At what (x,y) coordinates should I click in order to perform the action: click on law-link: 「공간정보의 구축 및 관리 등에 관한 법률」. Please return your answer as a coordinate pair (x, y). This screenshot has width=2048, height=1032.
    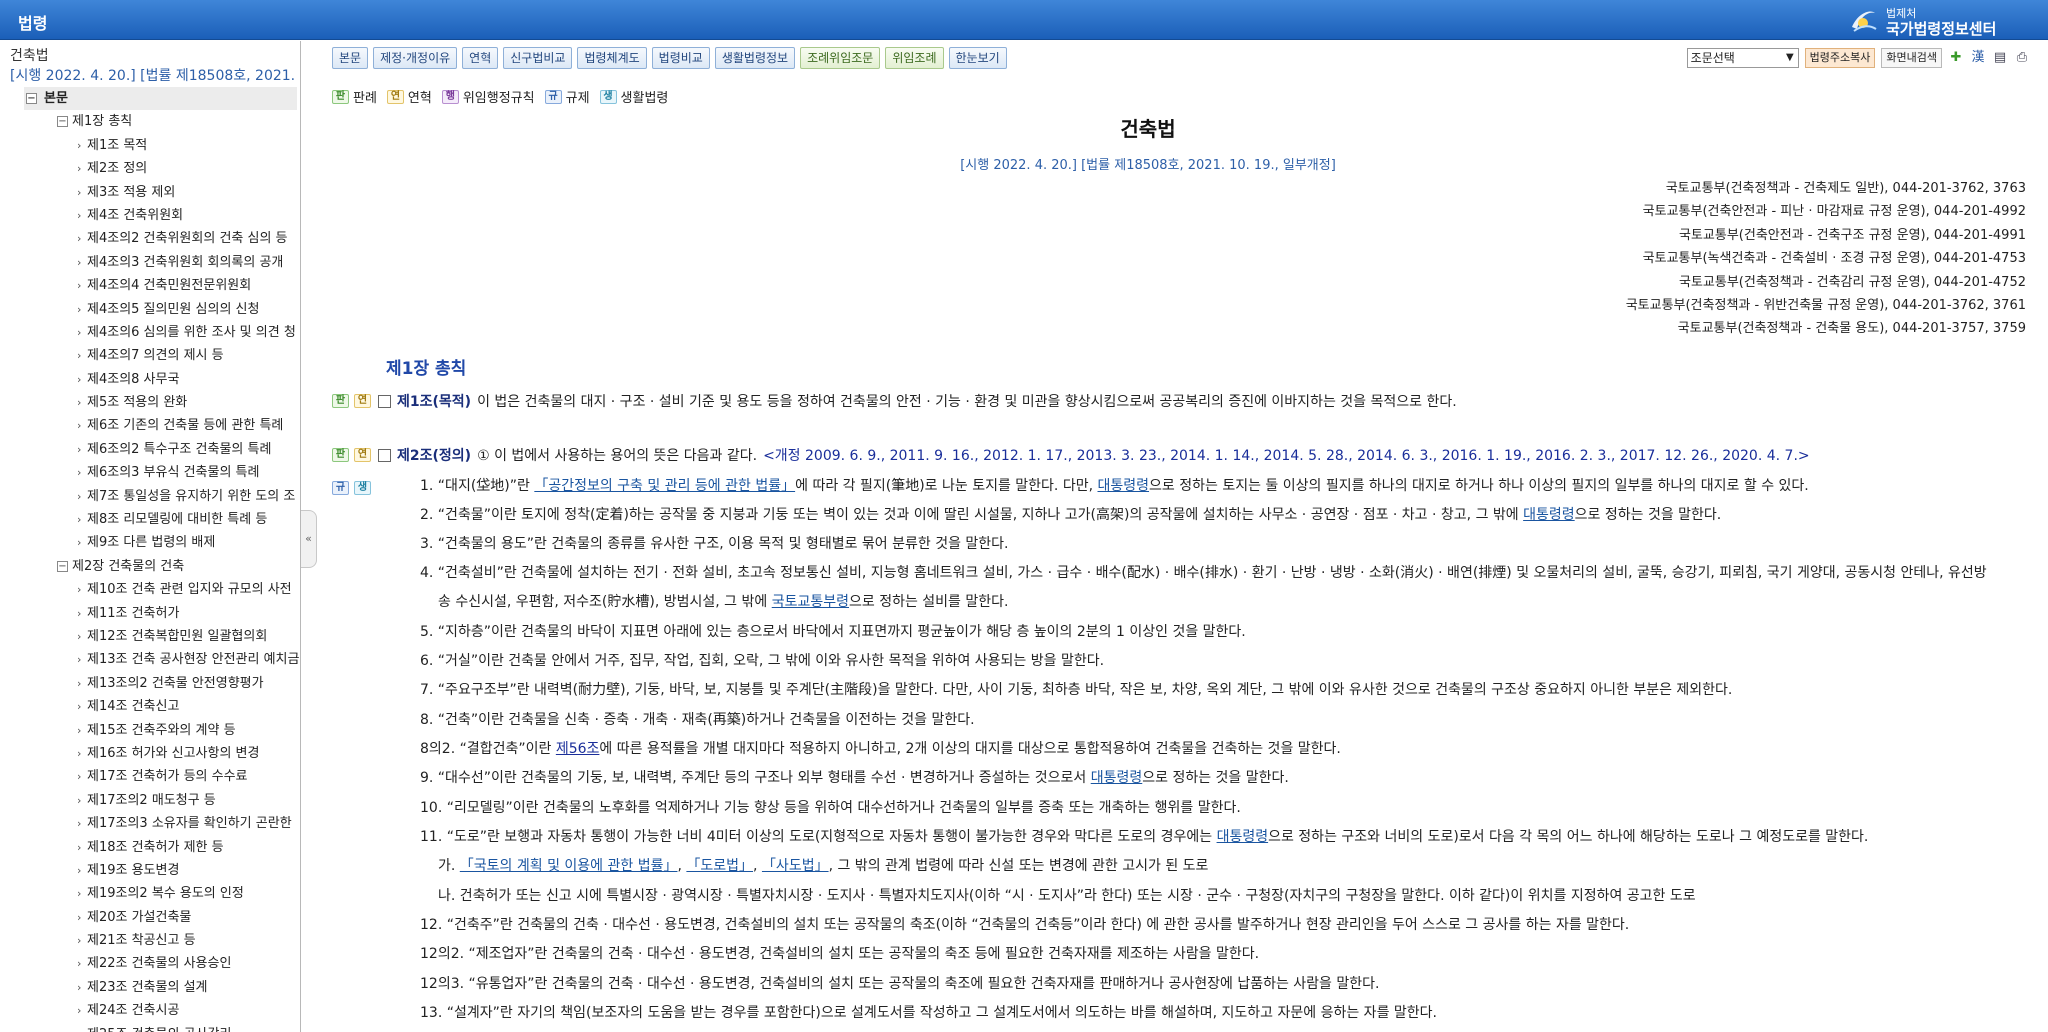
    Looking at the image, I should click on (664, 486).